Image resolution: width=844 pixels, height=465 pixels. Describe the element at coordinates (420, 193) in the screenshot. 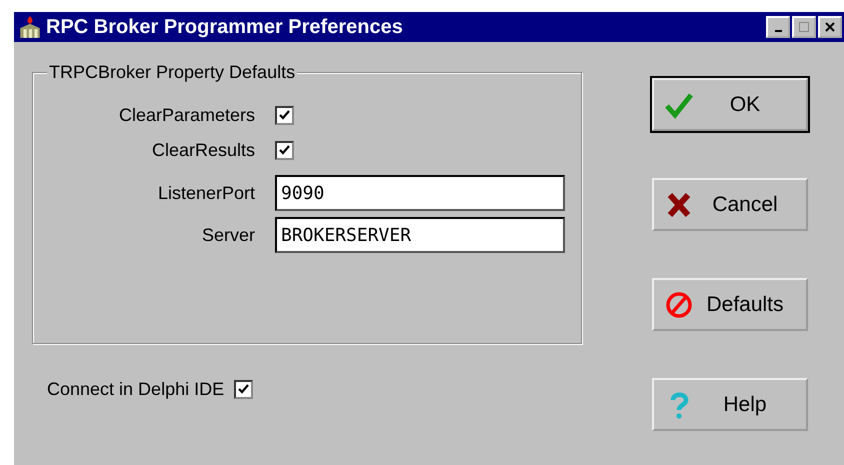

I see `input-field: 9090` at that location.